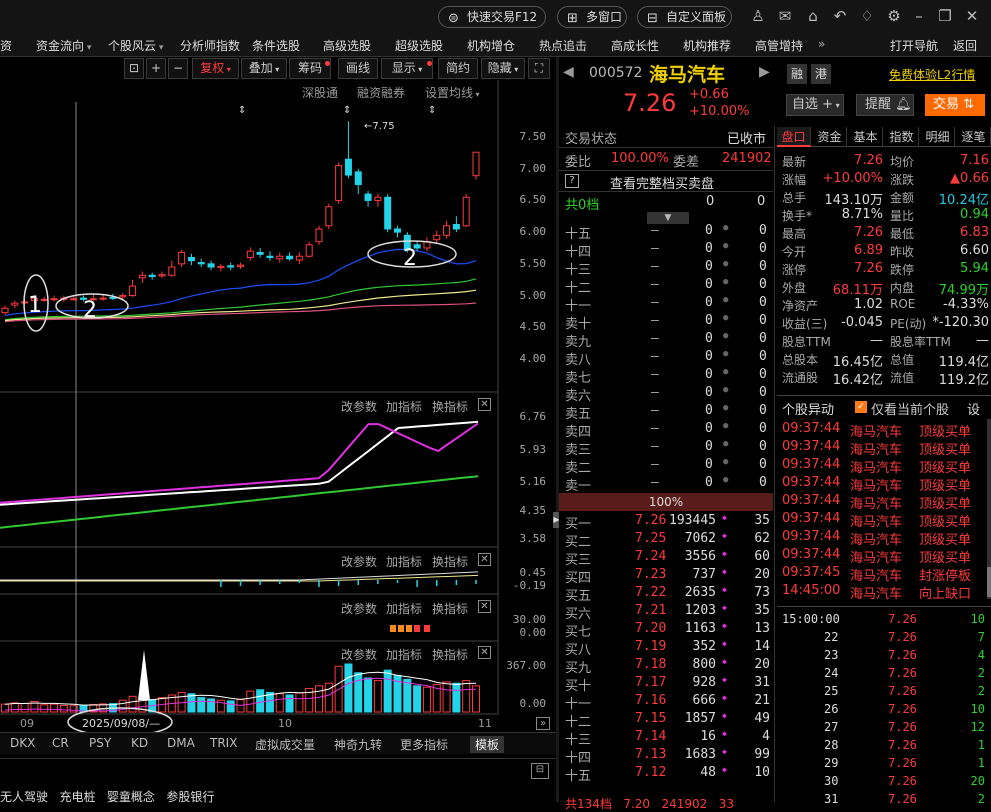 The width and height of the screenshot is (991, 812). I want to click on tab-dma: DMA, so click(181, 743).